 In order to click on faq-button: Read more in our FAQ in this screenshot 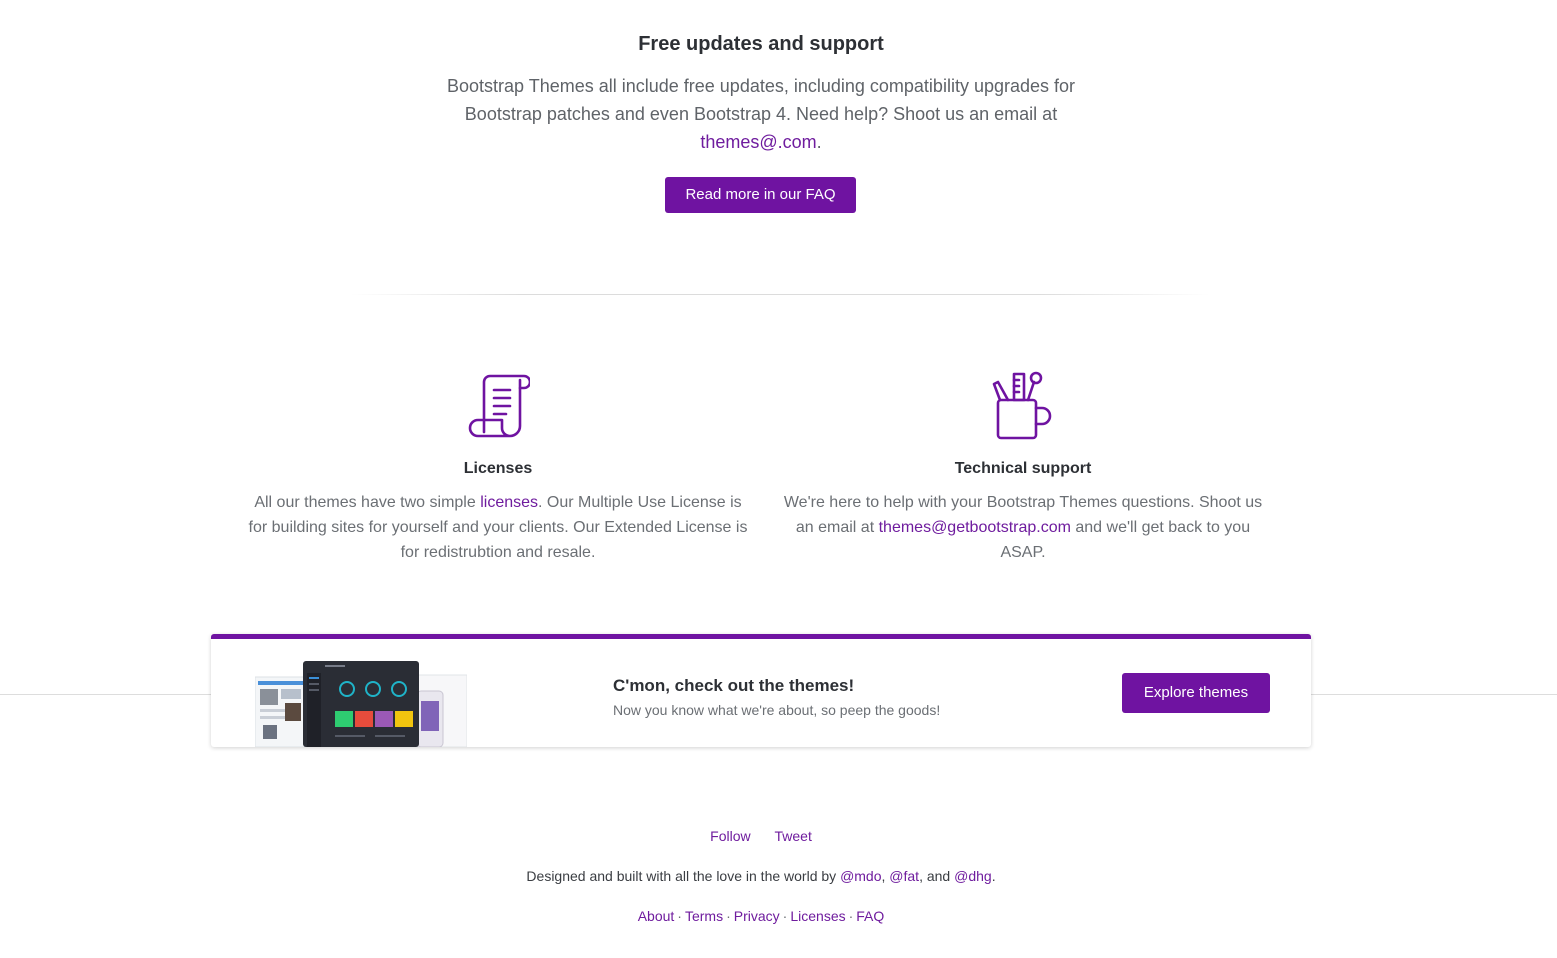, I will do `click(760, 195)`.